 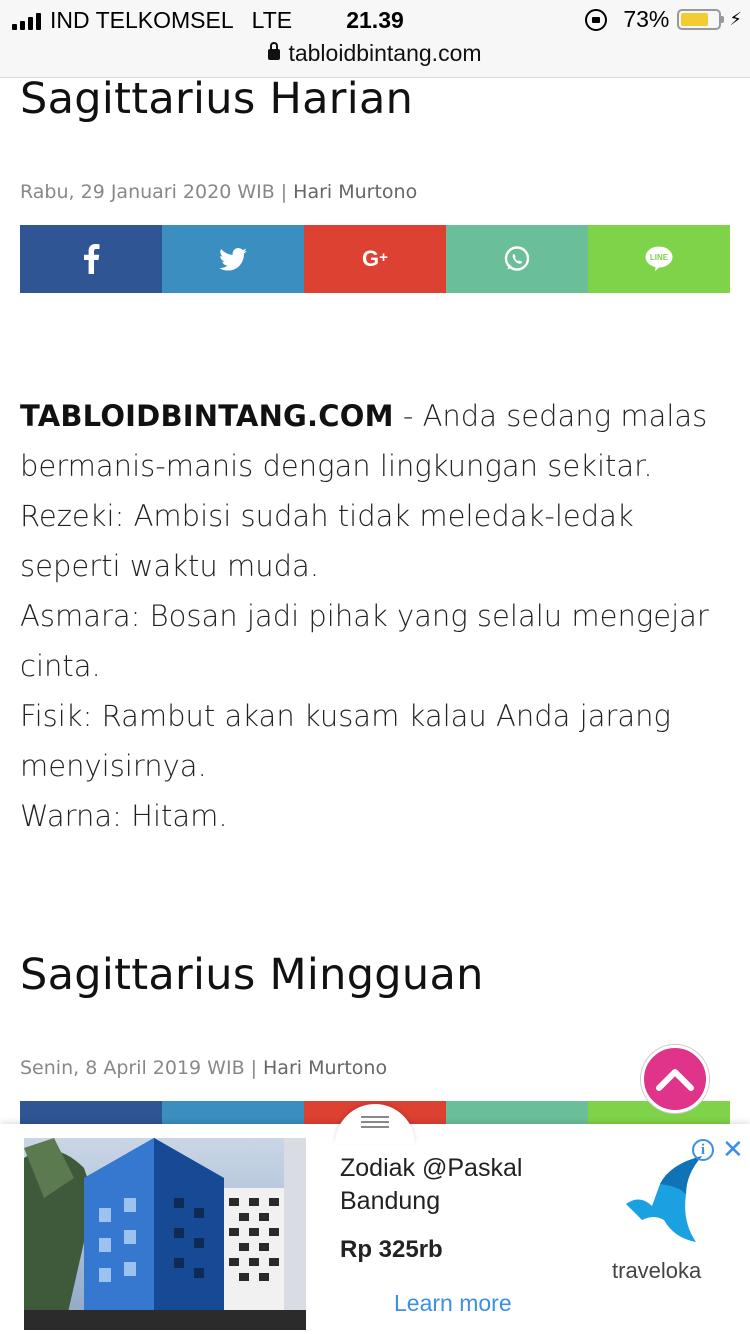 I want to click on chevron-up-icon, so click(x=675, y=1080).